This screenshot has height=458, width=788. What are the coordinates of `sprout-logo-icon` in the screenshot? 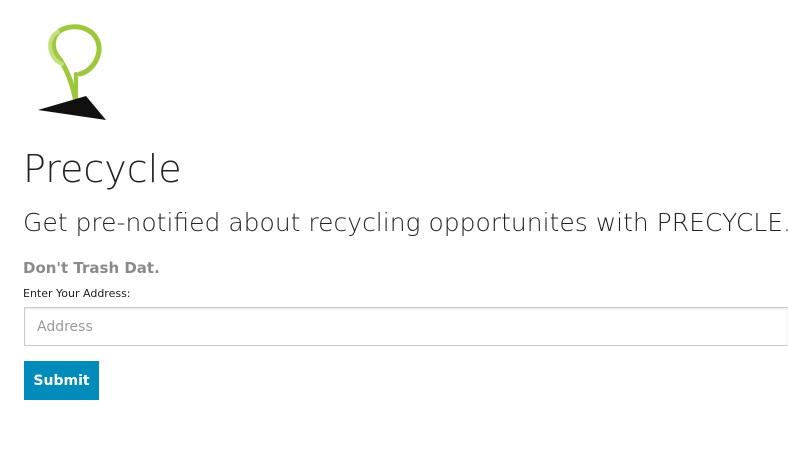 It's located at (72, 72).